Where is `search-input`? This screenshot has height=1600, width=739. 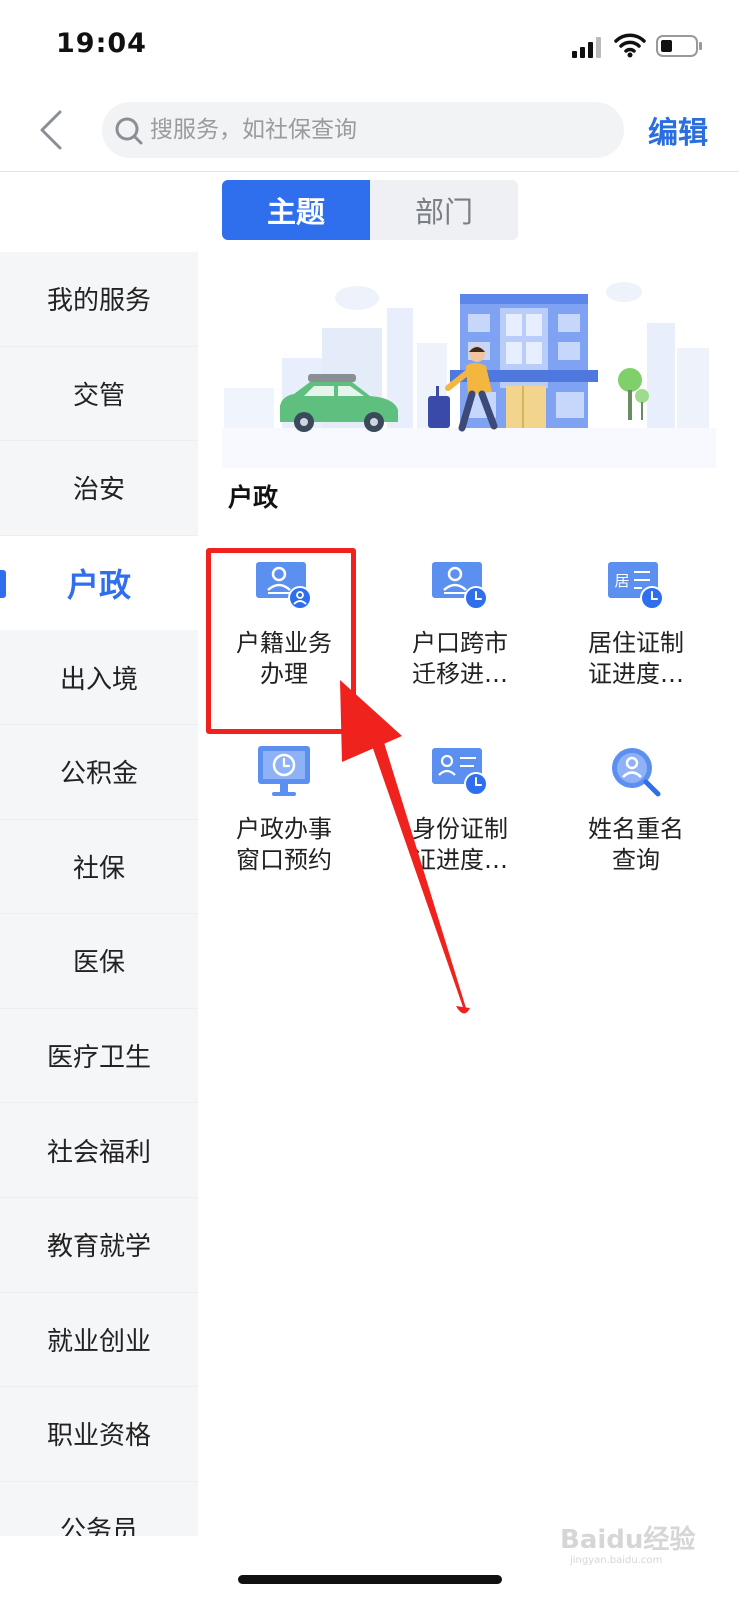 search-input is located at coordinates (380, 130).